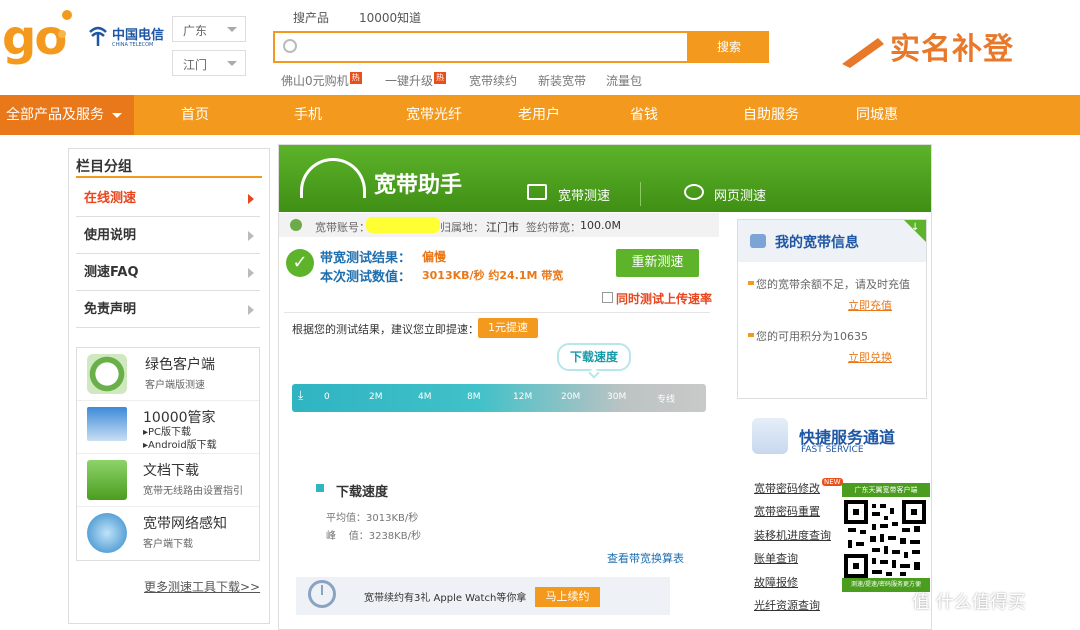 Image resolution: width=1080 pixels, height=630 pixels. What do you see at coordinates (202, 586) in the screenshot?
I see `more-tools-link: 更多测速工具下载>>` at bounding box center [202, 586].